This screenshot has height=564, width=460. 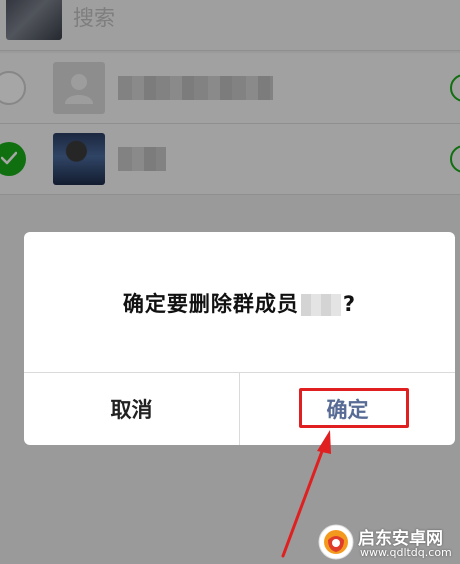 What do you see at coordinates (406, 552) in the screenshot?
I see `watermark-url: www.qdltdq.com` at bounding box center [406, 552].